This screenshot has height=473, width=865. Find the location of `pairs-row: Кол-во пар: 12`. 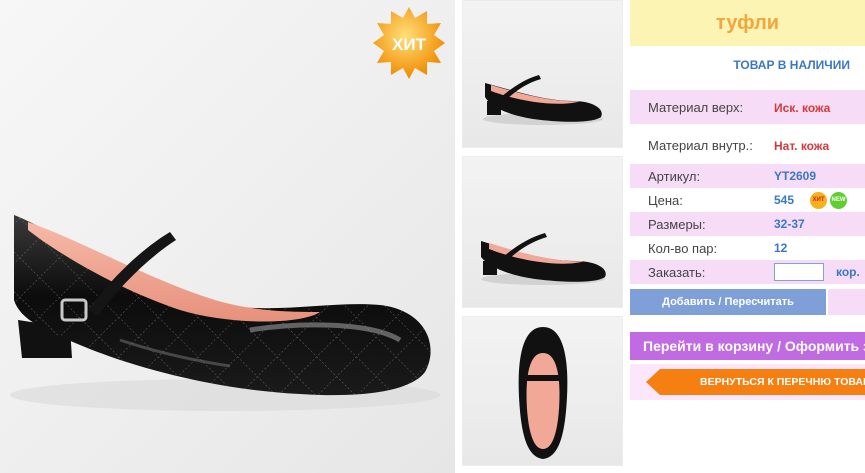

pairs-row: Кол-во пар: 12 is located at coordinates (747, 248).